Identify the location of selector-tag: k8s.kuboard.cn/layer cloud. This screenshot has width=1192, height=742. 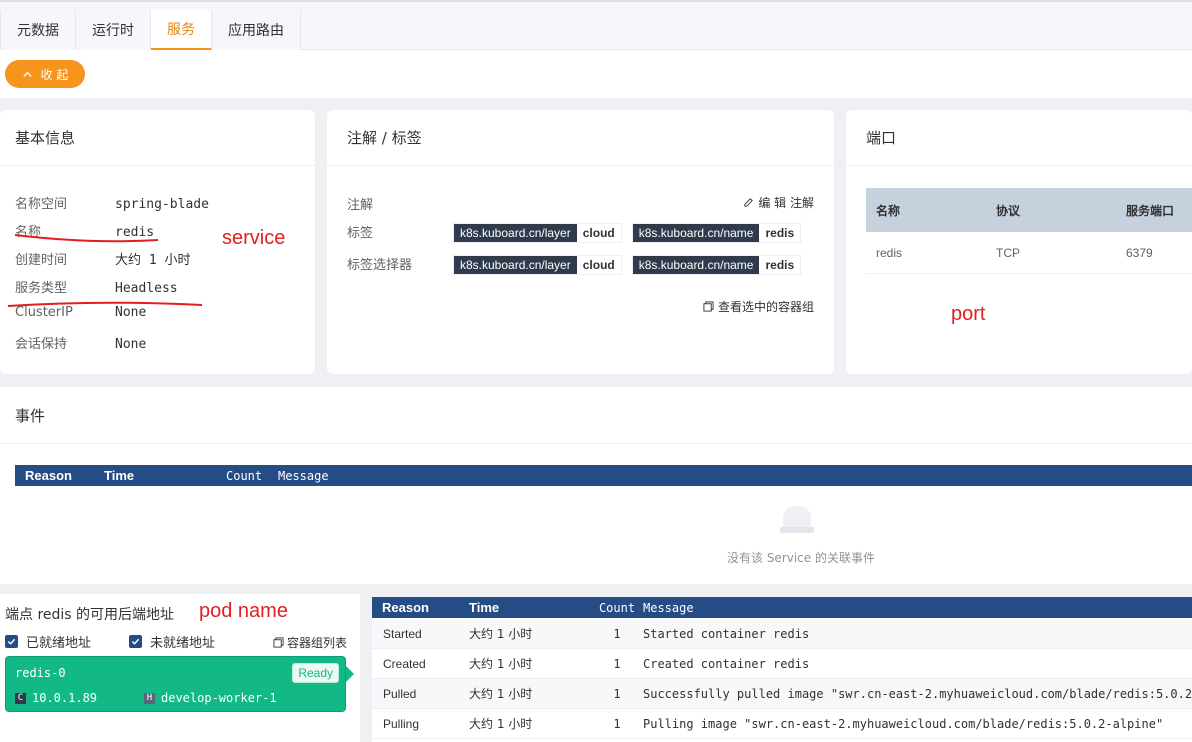
(537, 265).